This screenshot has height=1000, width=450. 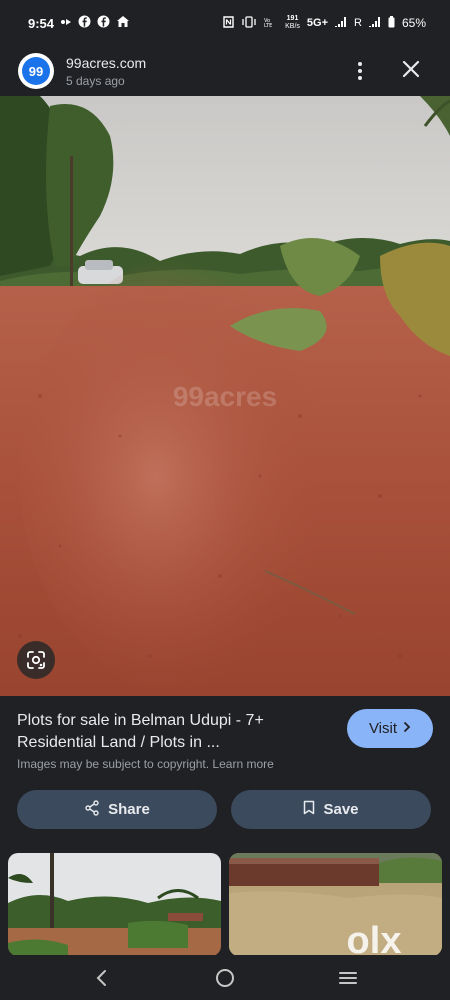 I want to click on related-image-2: olx, so click(x=335, y=904).